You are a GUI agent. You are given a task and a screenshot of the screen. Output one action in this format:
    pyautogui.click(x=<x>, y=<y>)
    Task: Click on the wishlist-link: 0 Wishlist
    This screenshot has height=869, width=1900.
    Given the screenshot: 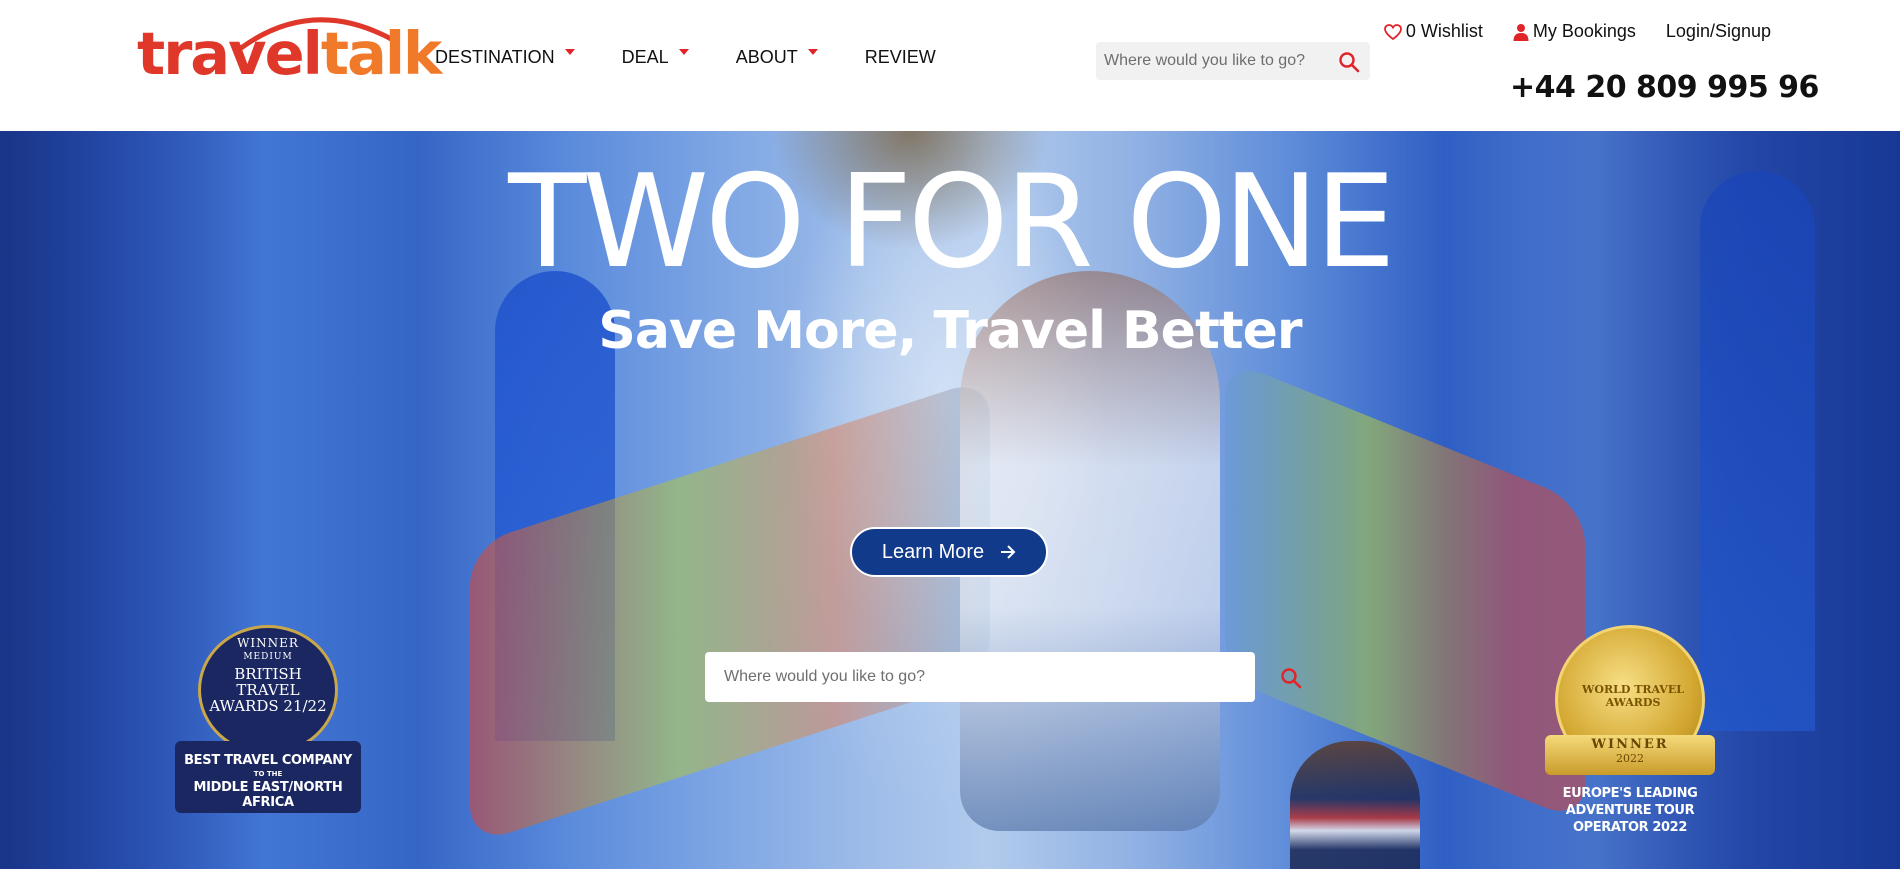 What is the action you would take?
    pyautogui.click(x=1433, y=31)
    